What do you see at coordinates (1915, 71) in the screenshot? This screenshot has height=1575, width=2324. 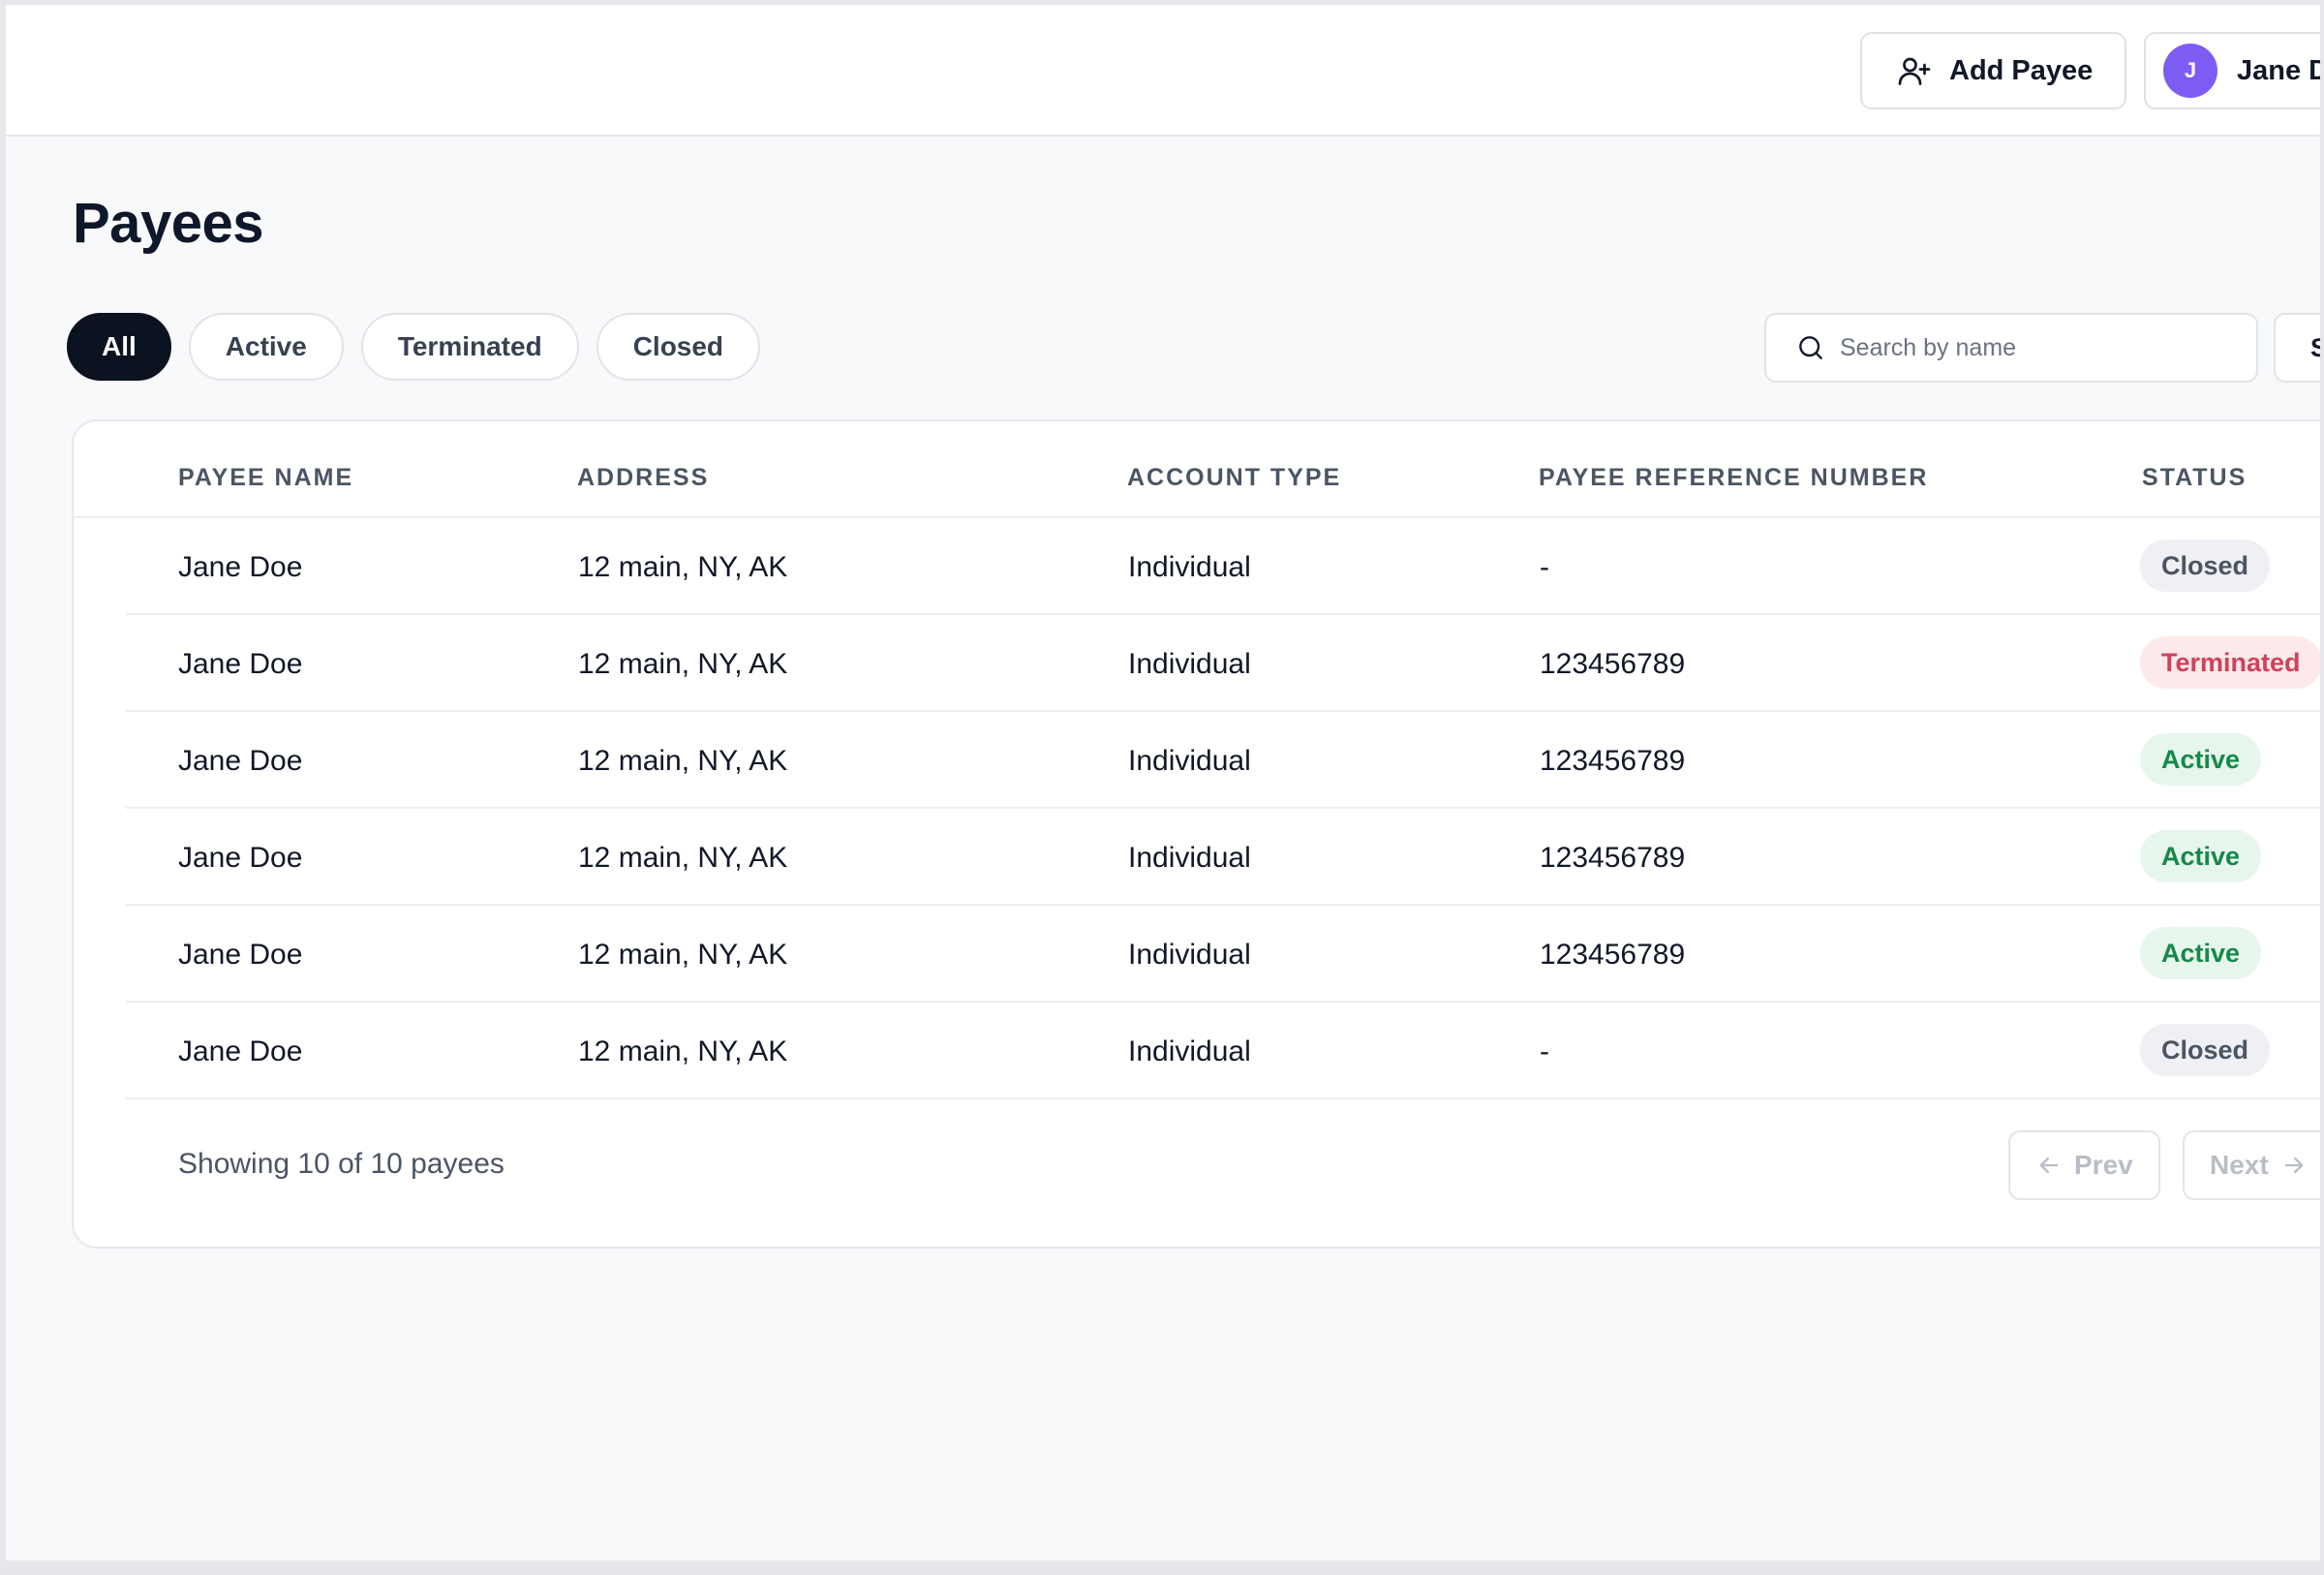 I see `user-plus-icon` at bounding box center [1915, 71].